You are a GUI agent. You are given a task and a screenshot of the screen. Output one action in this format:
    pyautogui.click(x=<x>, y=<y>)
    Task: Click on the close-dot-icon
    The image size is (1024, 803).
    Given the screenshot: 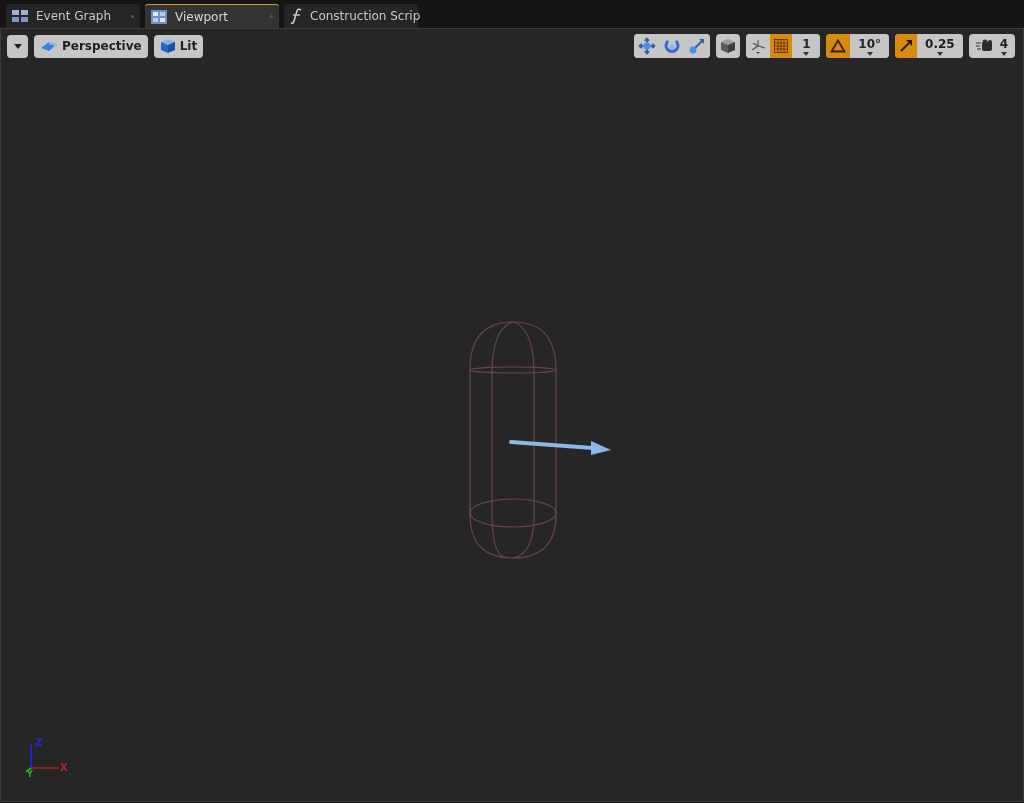 What is the action you would take?
    pyautogui.click(x=132, y=16)
    